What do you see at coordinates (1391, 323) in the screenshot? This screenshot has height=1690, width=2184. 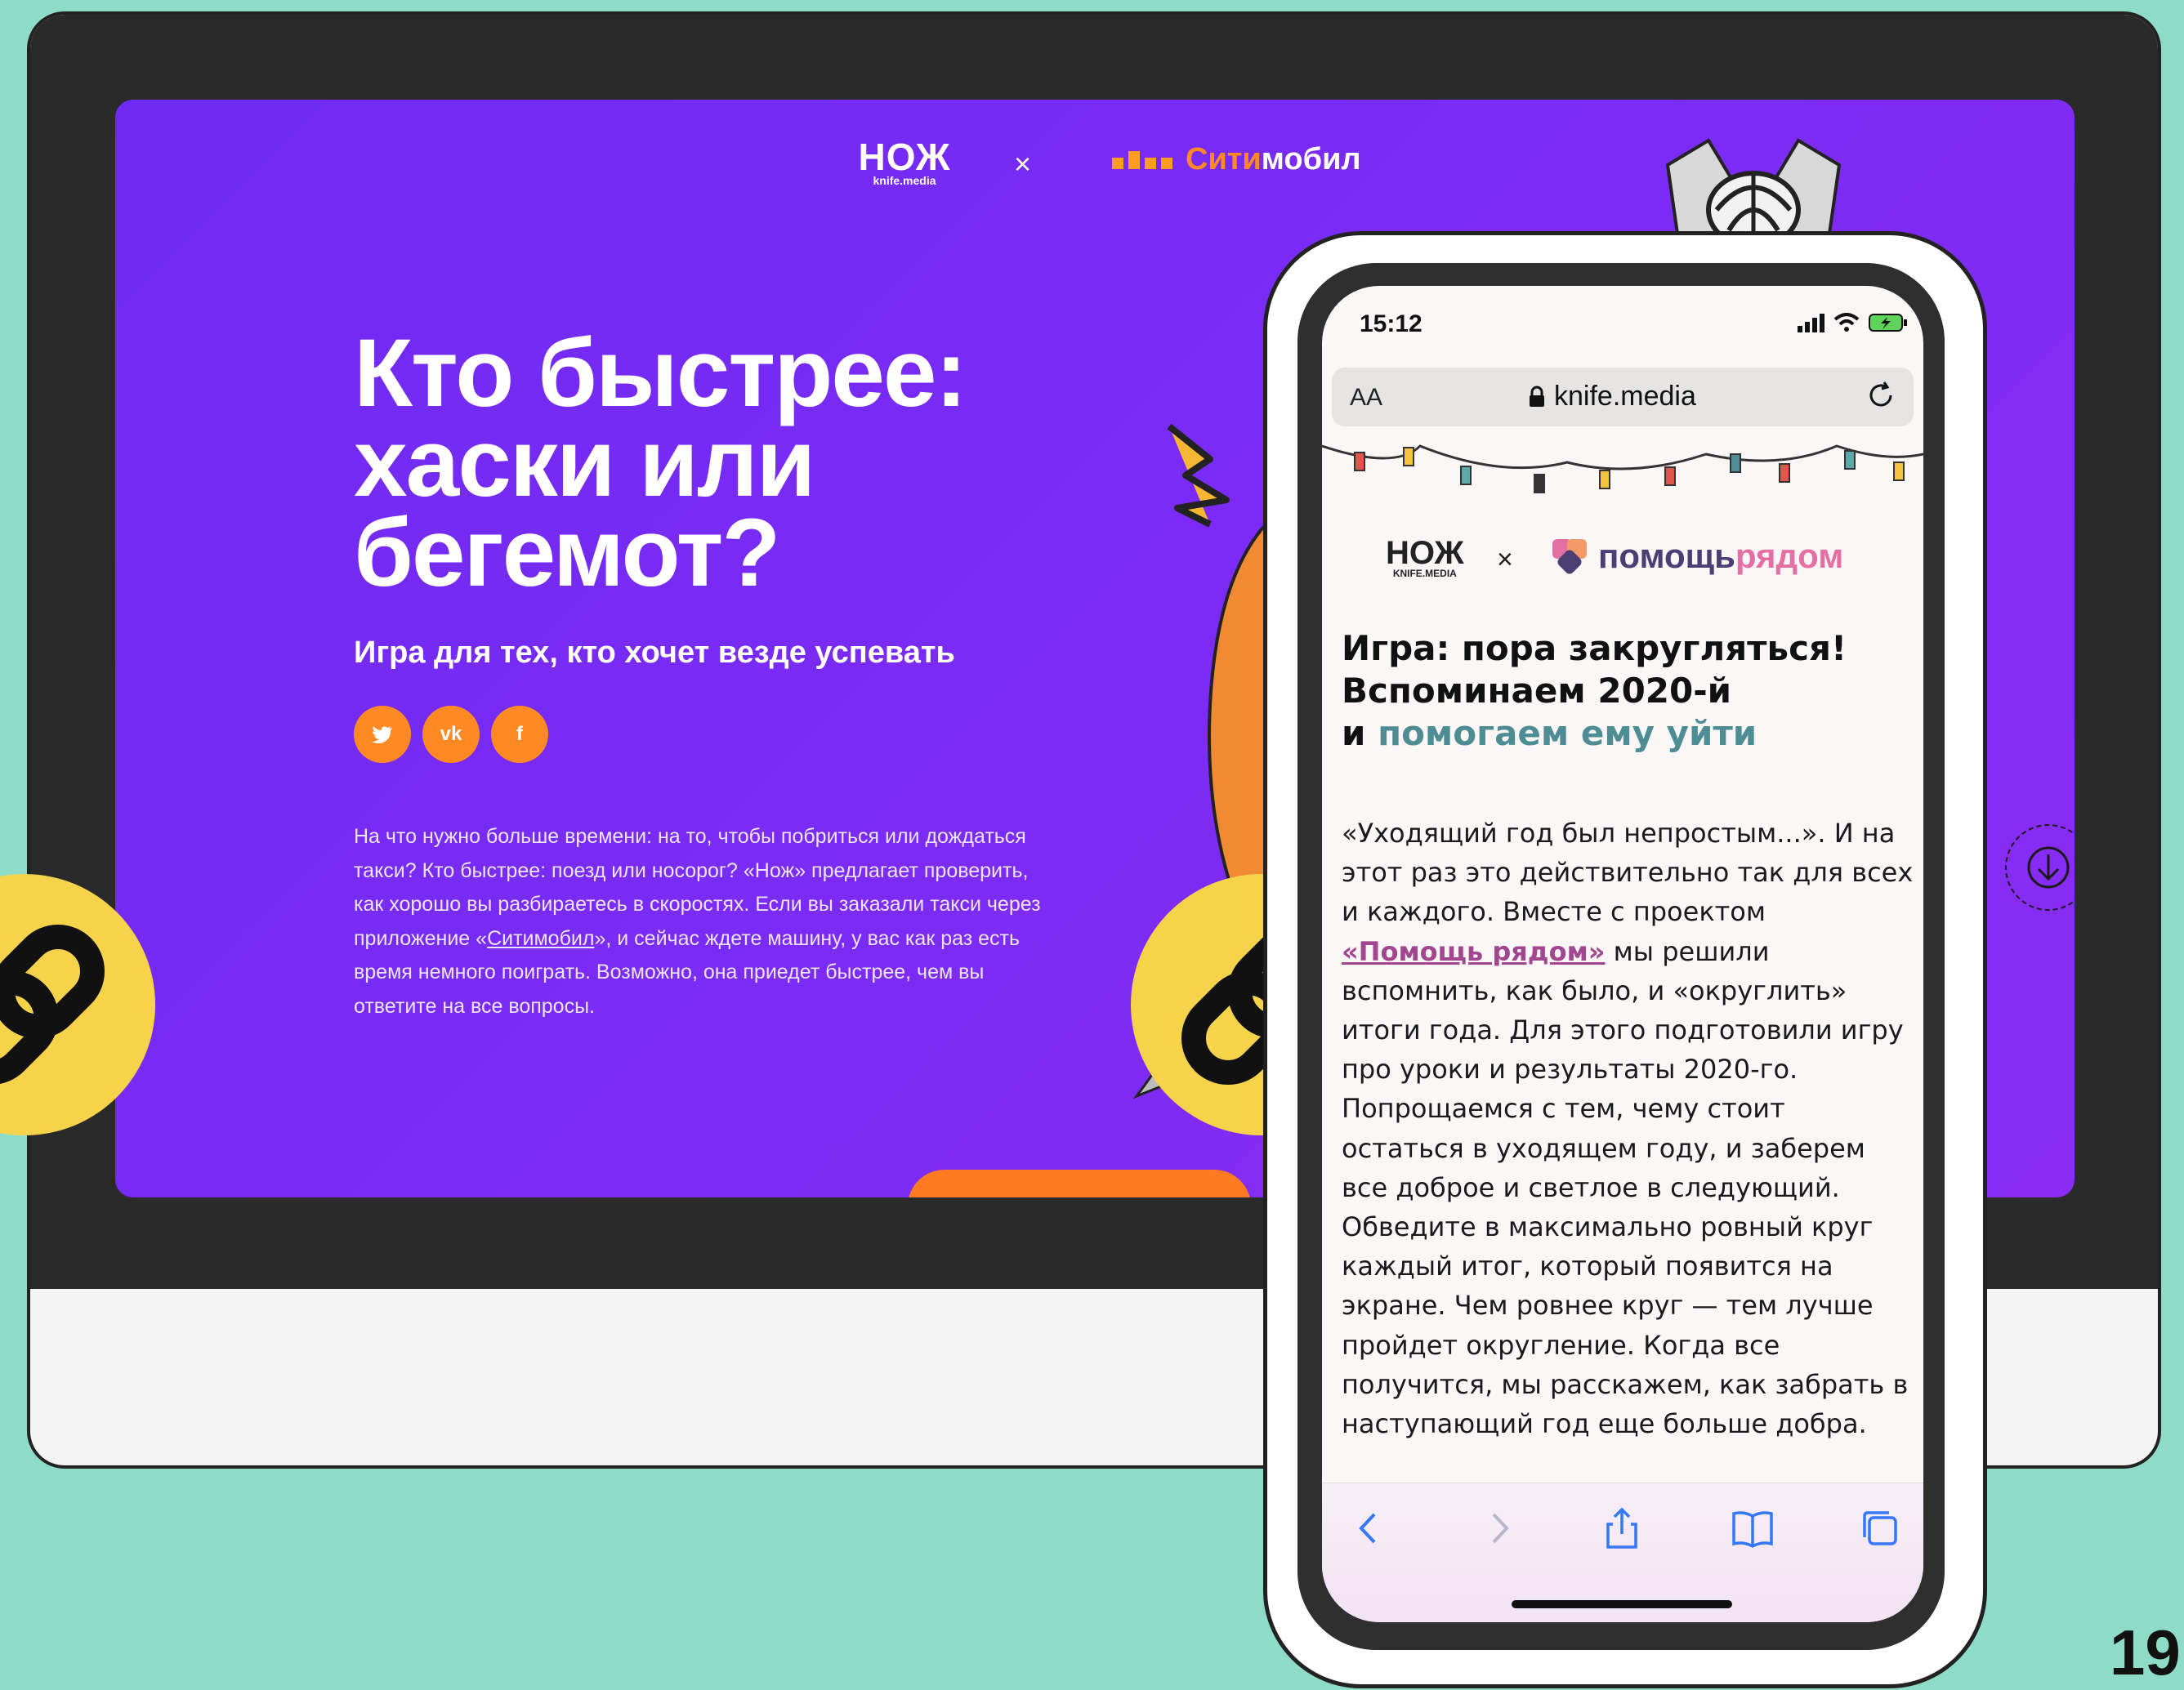 I see `status-bar-time: 15:12` at bounding box center [1391, 323].